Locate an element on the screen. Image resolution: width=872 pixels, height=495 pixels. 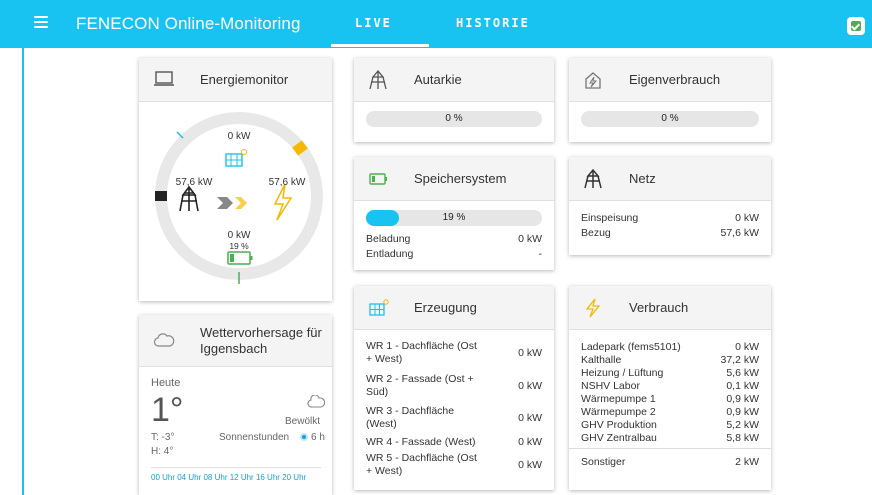
wr5-value: 0 kW is located at coordinates (530, 465).